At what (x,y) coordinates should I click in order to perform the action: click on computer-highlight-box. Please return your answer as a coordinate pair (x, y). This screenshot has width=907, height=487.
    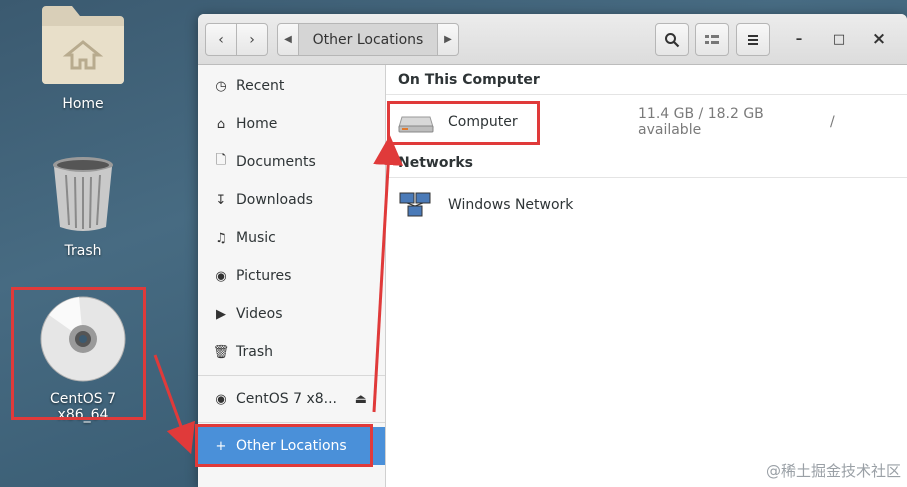
    Looking at the image, I should click on (463, 123).